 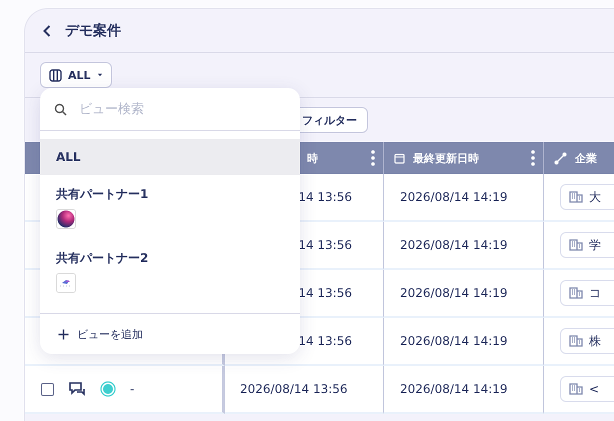 I want to click on company-chip: 株, so click(x=587, y=341).